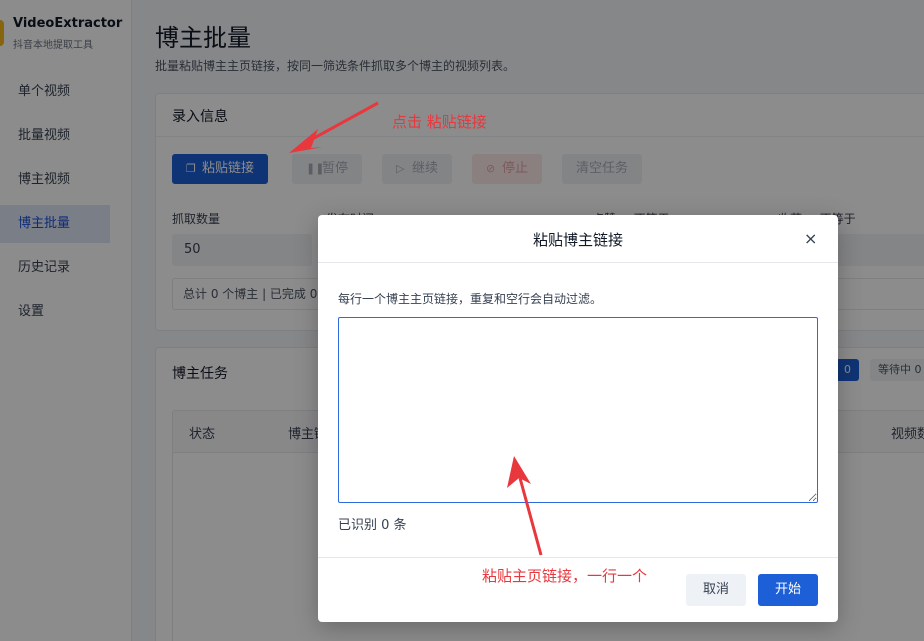 The height and width of the screenshot is (641, 924). I want to click on start-button: 开始, so click(788, 590).